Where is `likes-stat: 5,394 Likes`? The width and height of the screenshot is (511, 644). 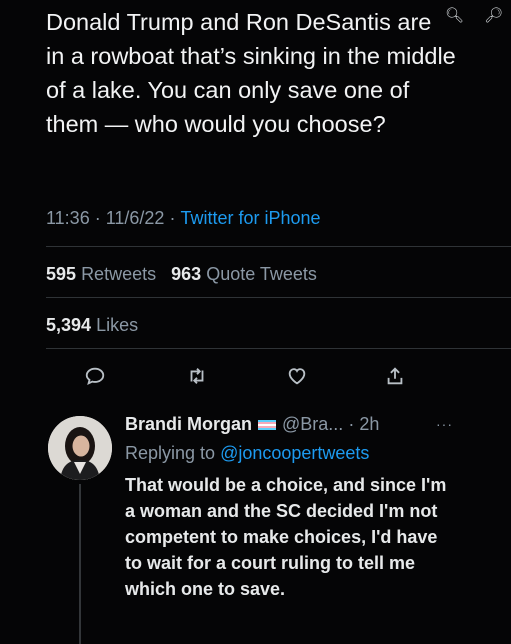 likes-stat: 5,394 Likes is located at coordinates (92, 325).